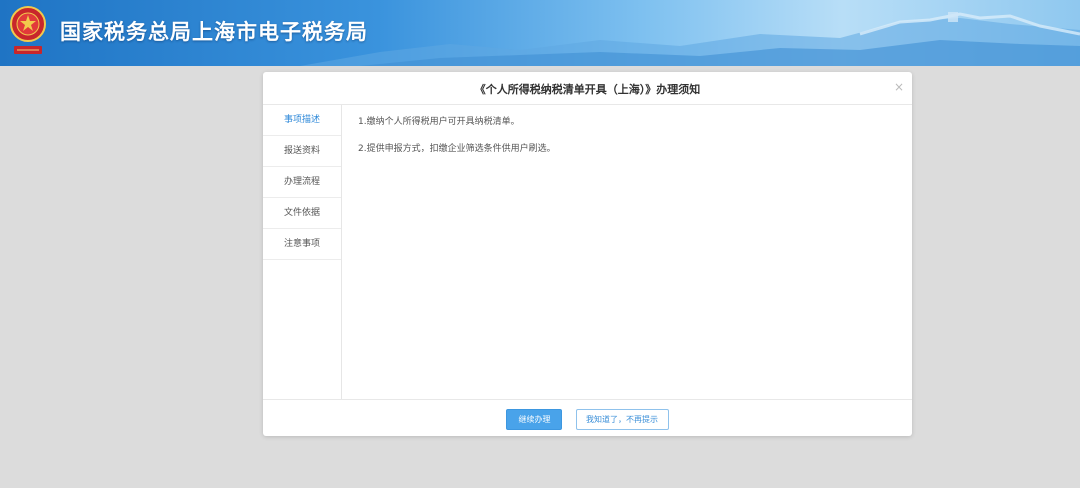 This screenshot has width=1080, height=488. Describe the element at coordinates (302, 151) in the screenshot. I see `nav-item-materials: 报送资料` at that location.